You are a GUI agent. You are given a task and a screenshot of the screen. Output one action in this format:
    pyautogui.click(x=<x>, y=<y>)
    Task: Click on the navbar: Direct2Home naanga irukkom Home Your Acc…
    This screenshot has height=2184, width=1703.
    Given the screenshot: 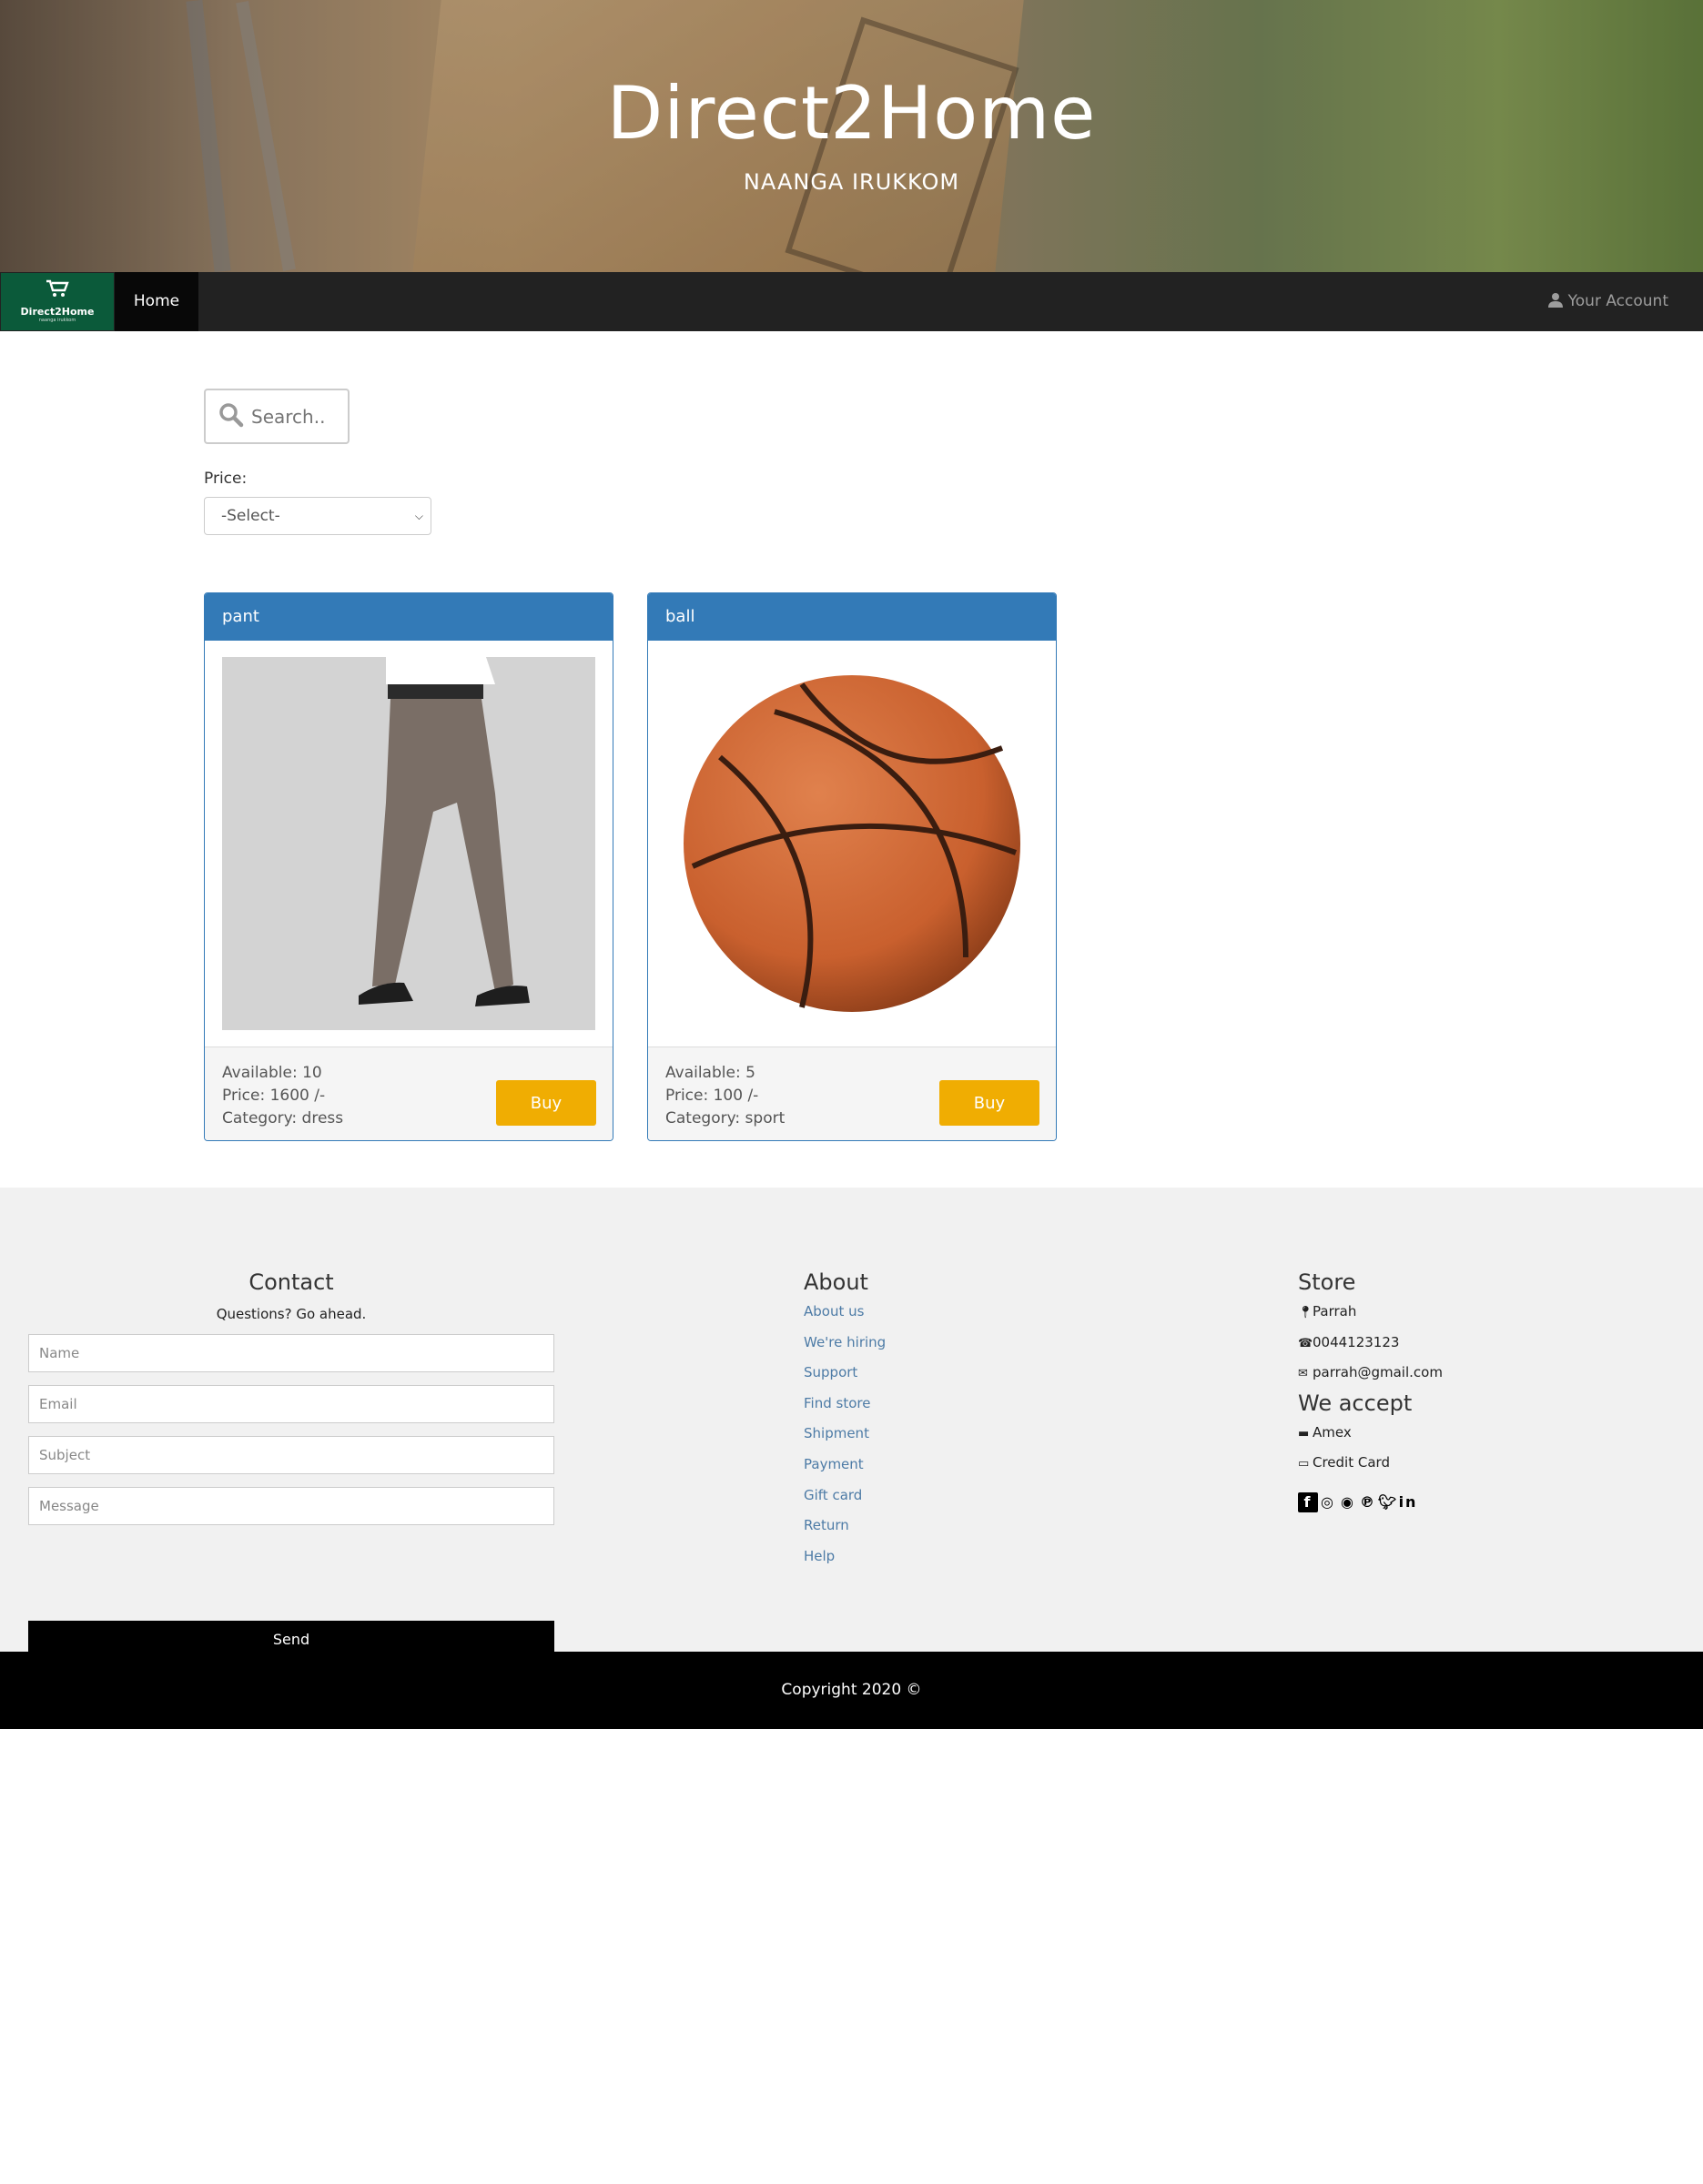 What is the action you would take?
    pyautogui.click(x=851, y=302)
    